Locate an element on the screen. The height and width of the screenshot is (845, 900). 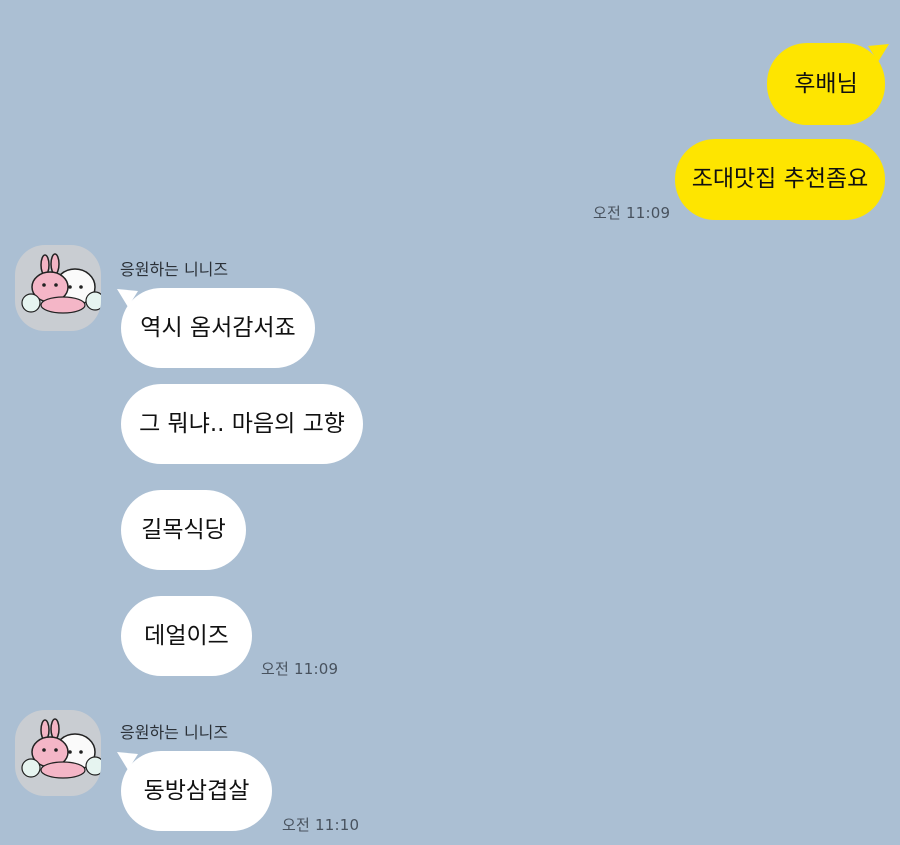
sent-message-bubble: 조대맛집 추천좀요 is located at coordinates (780, 179).